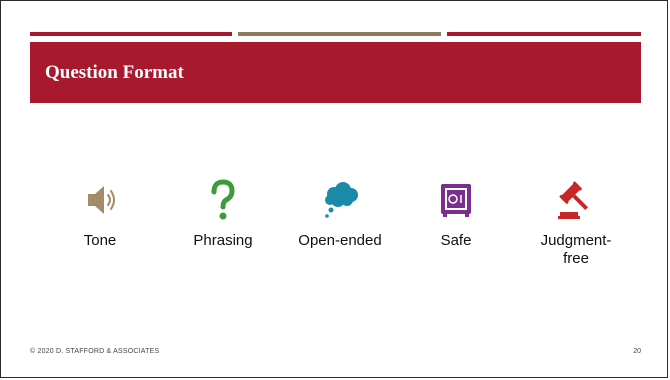 Image resolution: width=670 pixels, height=380 pixels. Describe the element at coordinates (101, 200) in the screenshot. I see `speaker-icon` at that location.